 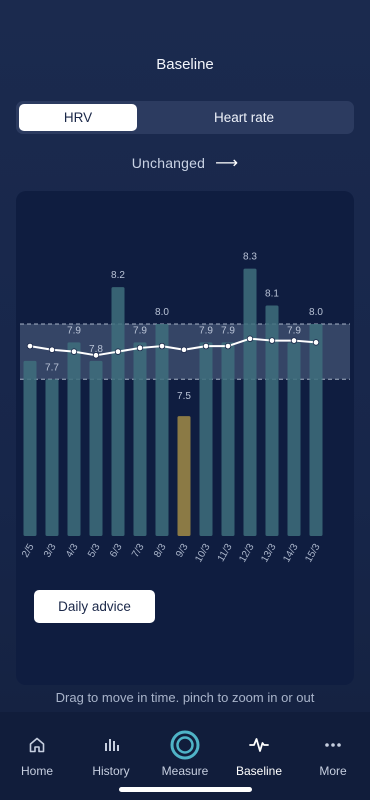 I want to click on baseline-point-10/3, so click(x=206, y=346).